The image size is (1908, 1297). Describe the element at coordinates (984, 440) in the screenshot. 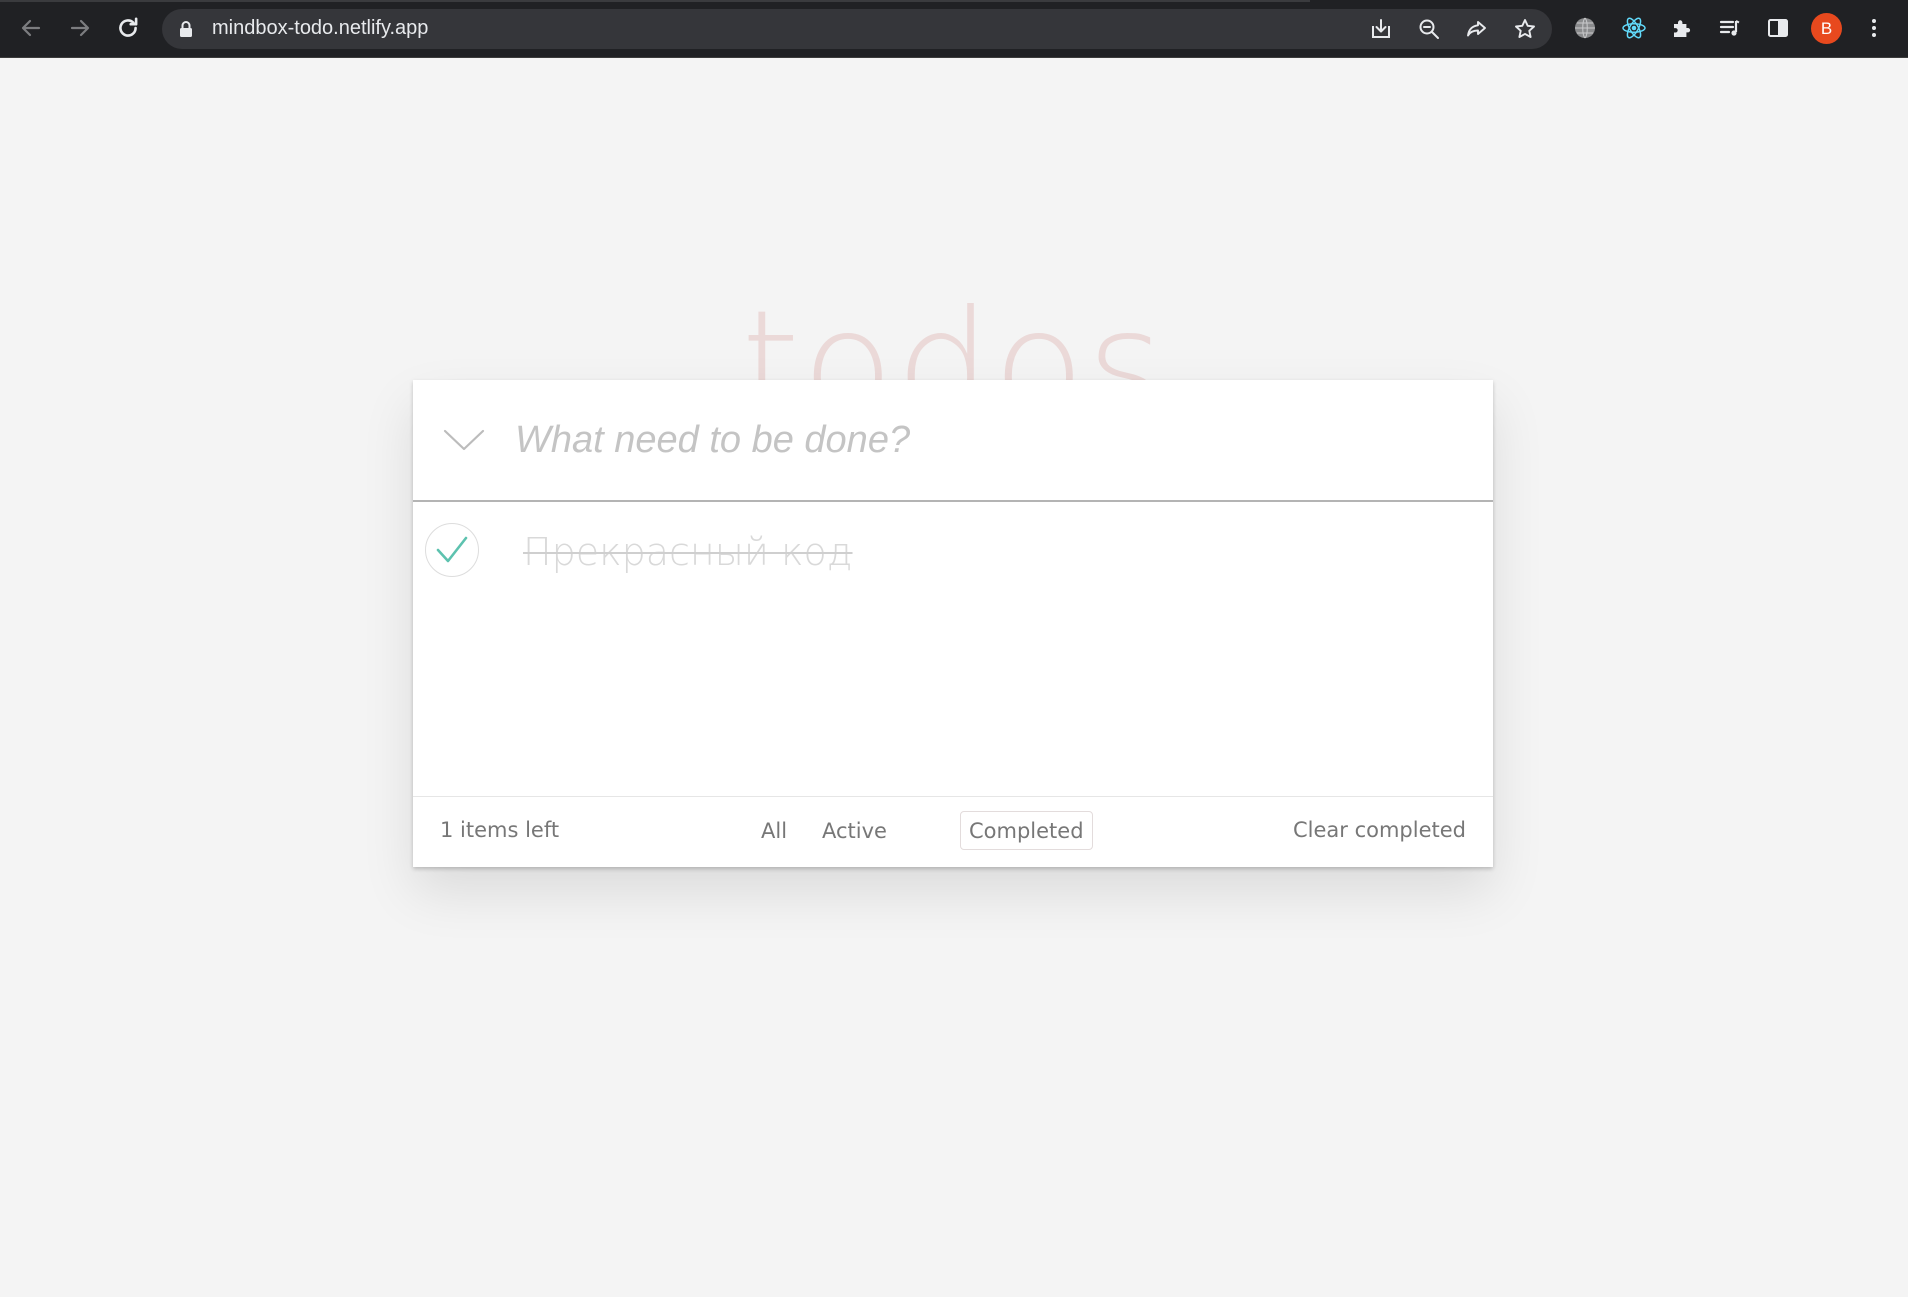

I see `new-todo-input` at that location.